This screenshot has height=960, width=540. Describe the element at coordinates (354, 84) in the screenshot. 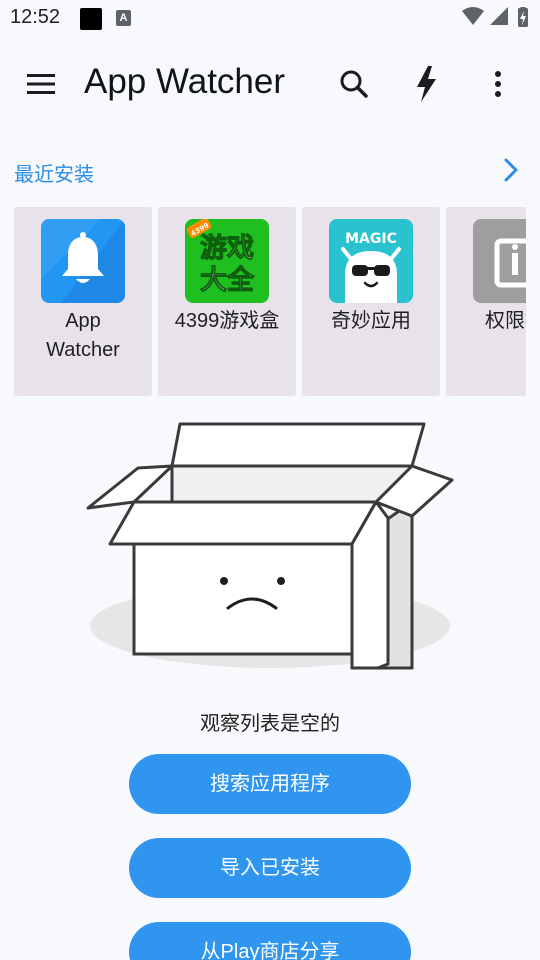

I see `search-icon` at that location.